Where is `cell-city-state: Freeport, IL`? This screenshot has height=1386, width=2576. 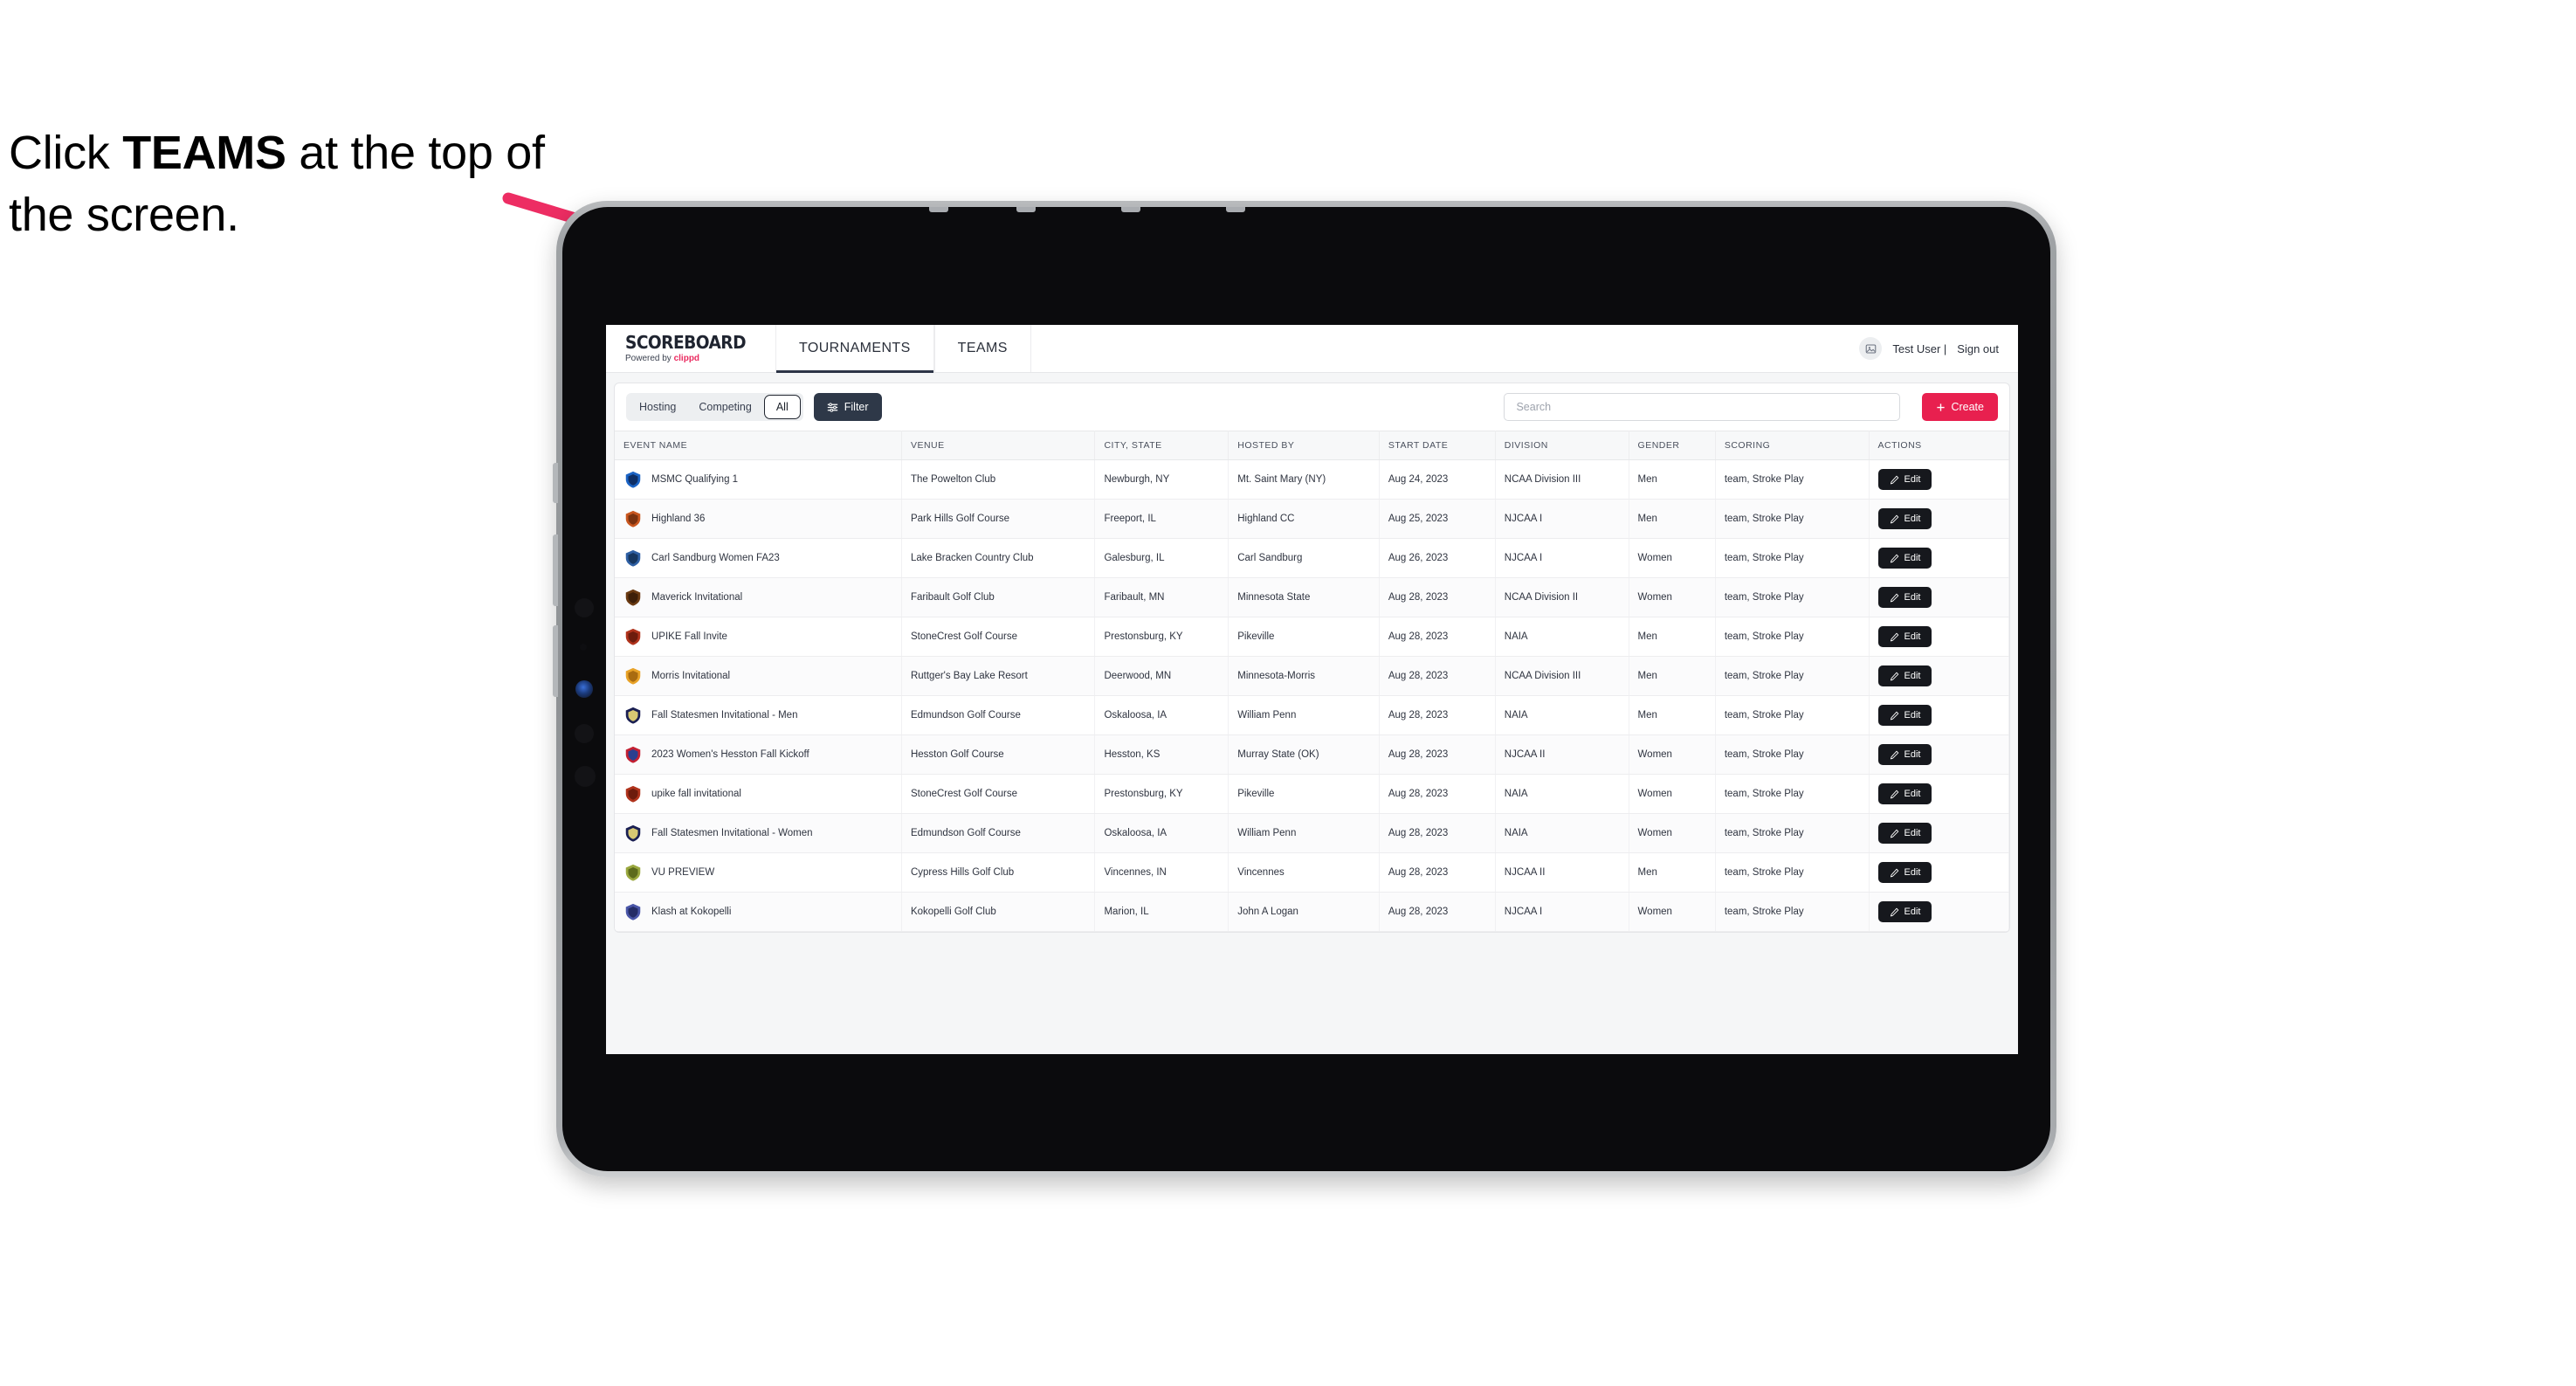 cell-city-state: Freeport, IL is located at coordinates (1161, 519).